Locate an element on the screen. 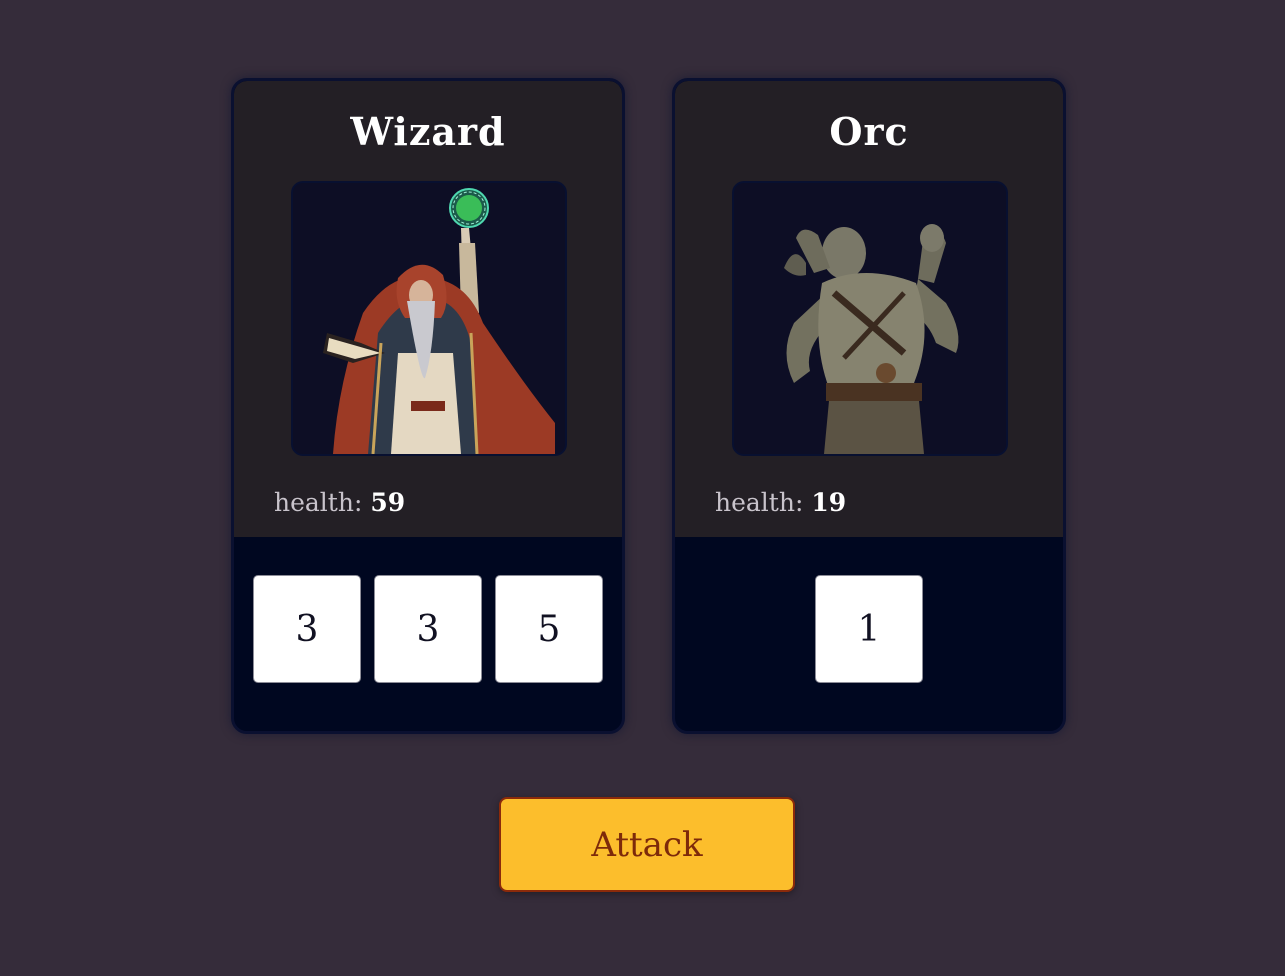  hero-die-2: 3 is located at coordinates (428, 629).